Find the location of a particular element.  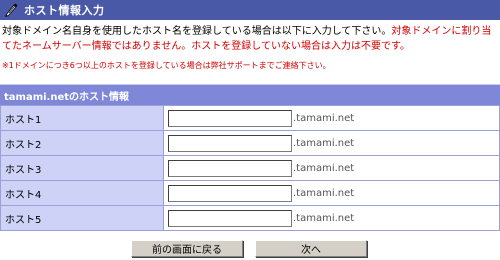

pen-icon is located at coordinates (11, 10).